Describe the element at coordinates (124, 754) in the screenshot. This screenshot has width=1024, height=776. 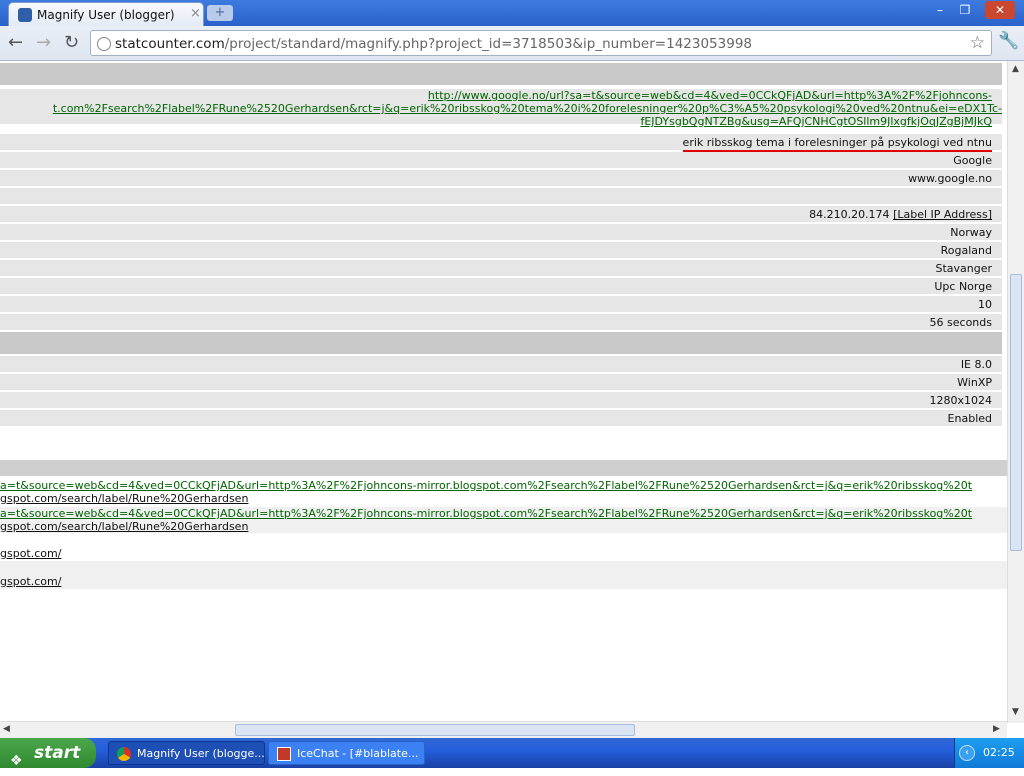
I see `chrome-icon` at that location.